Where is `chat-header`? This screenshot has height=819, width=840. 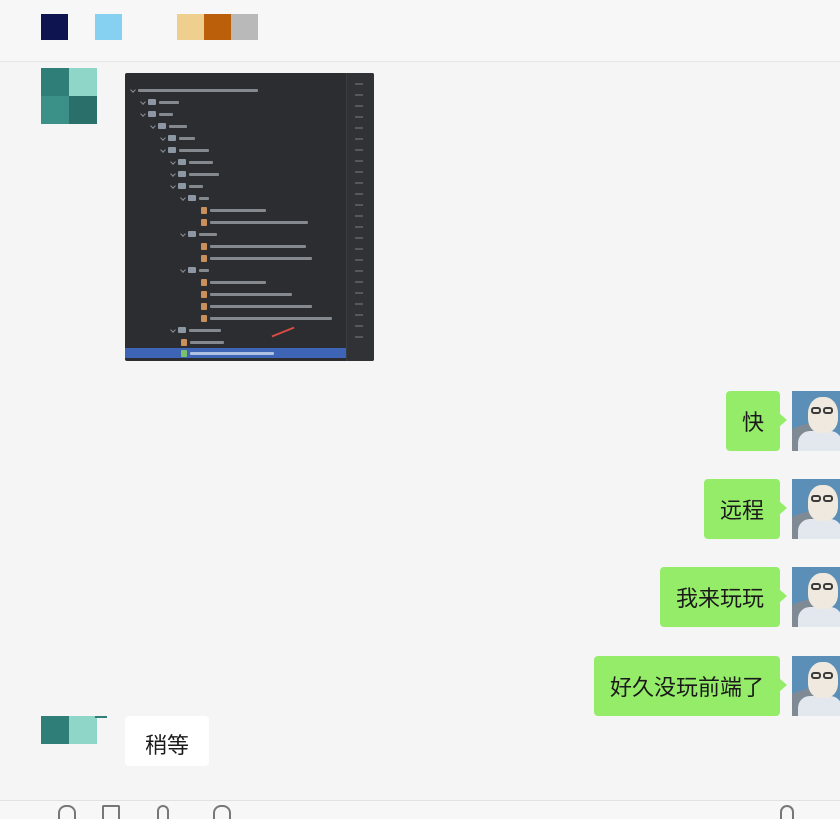
chat-header is located at coordinates (420, 31).